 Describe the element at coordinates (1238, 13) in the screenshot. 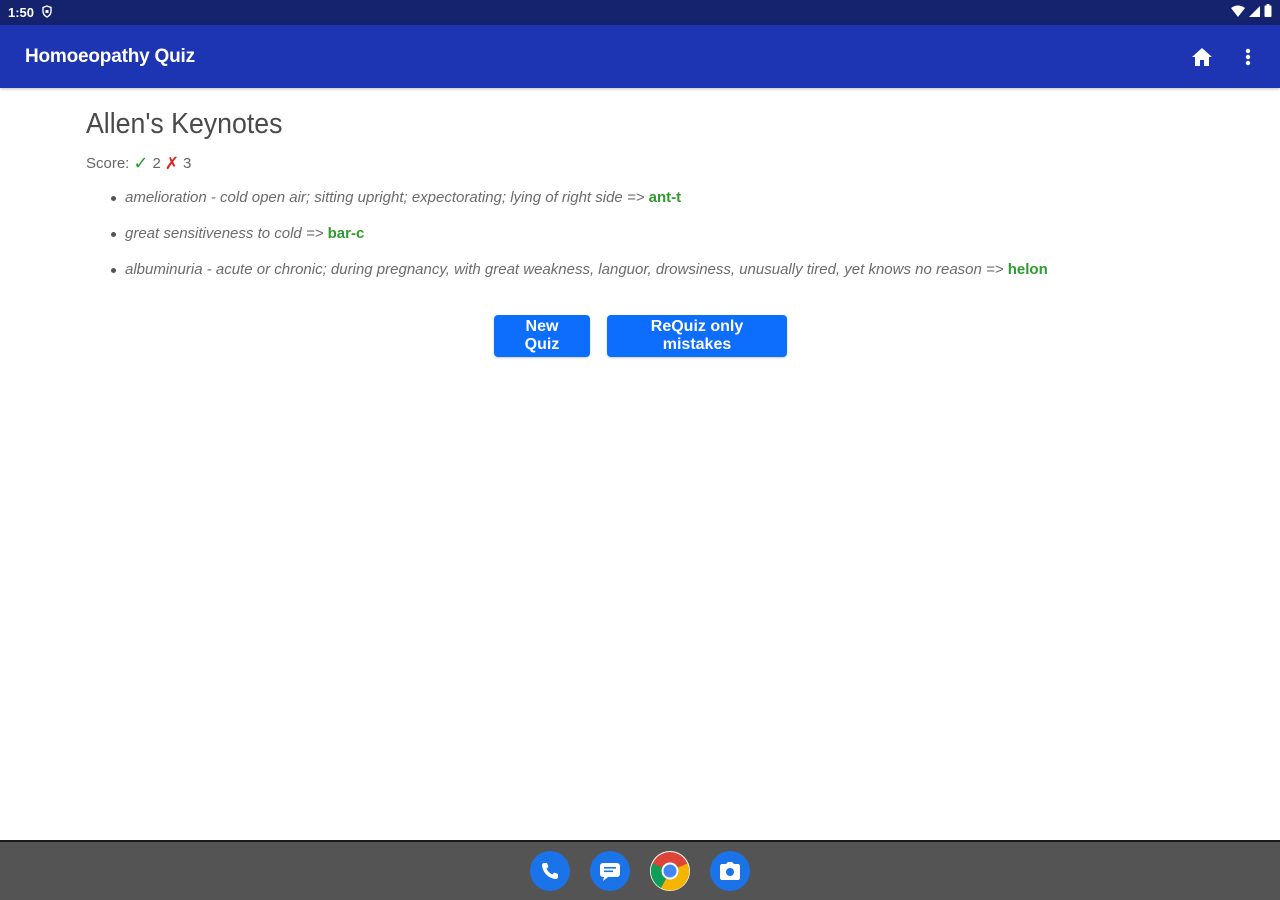

I see `wifi-icon` at that location.